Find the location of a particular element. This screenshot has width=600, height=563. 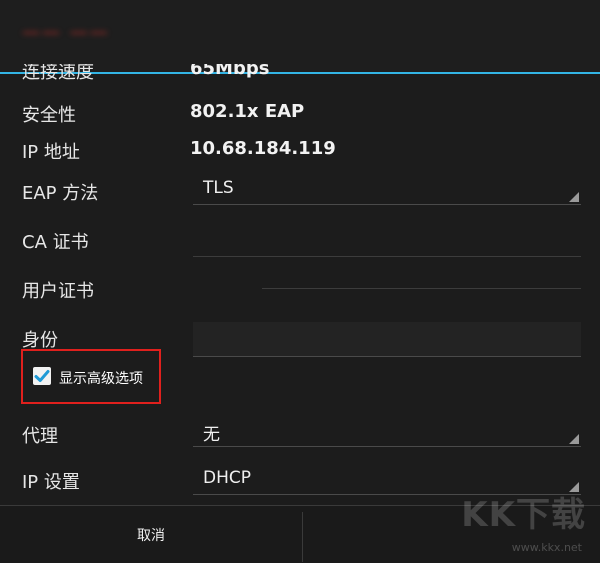

watermark-logo: KK下载 is located at coordinates (523, 515).